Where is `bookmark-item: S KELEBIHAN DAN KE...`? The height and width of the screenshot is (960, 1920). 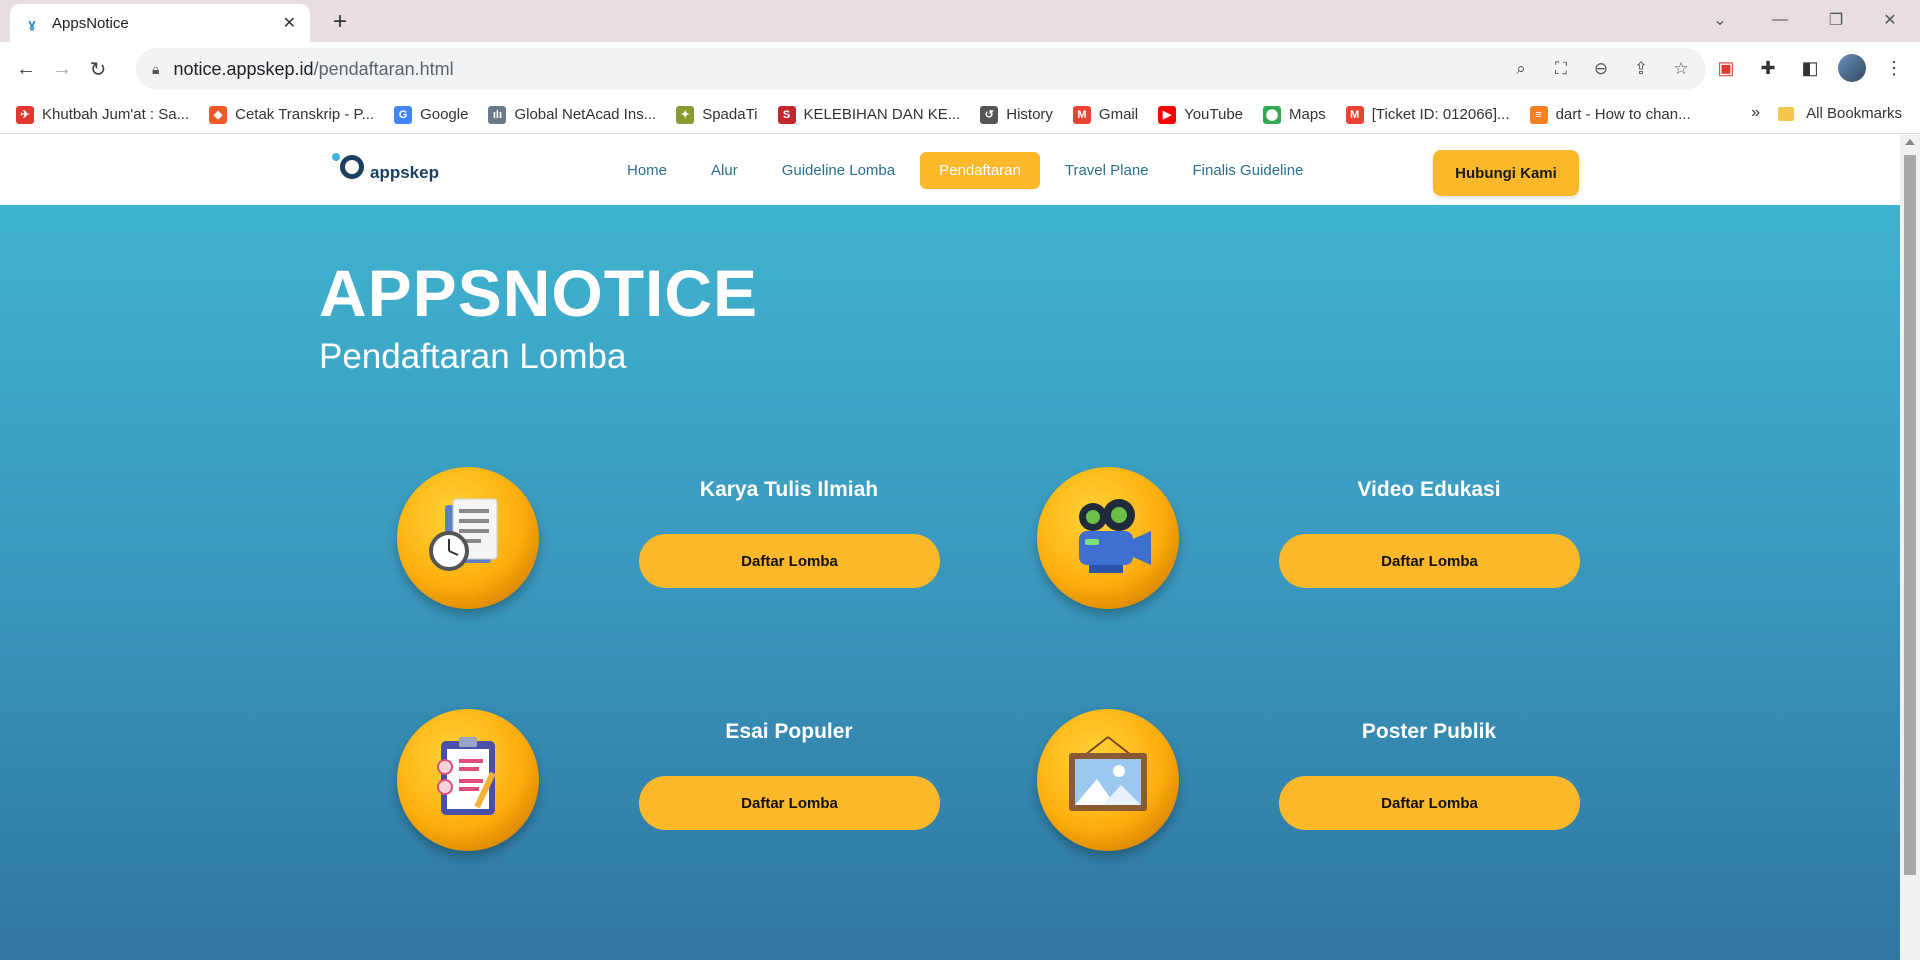 bookmark-item: S KELEBIHAN DAN KE... is located at coordinates (869, 114).